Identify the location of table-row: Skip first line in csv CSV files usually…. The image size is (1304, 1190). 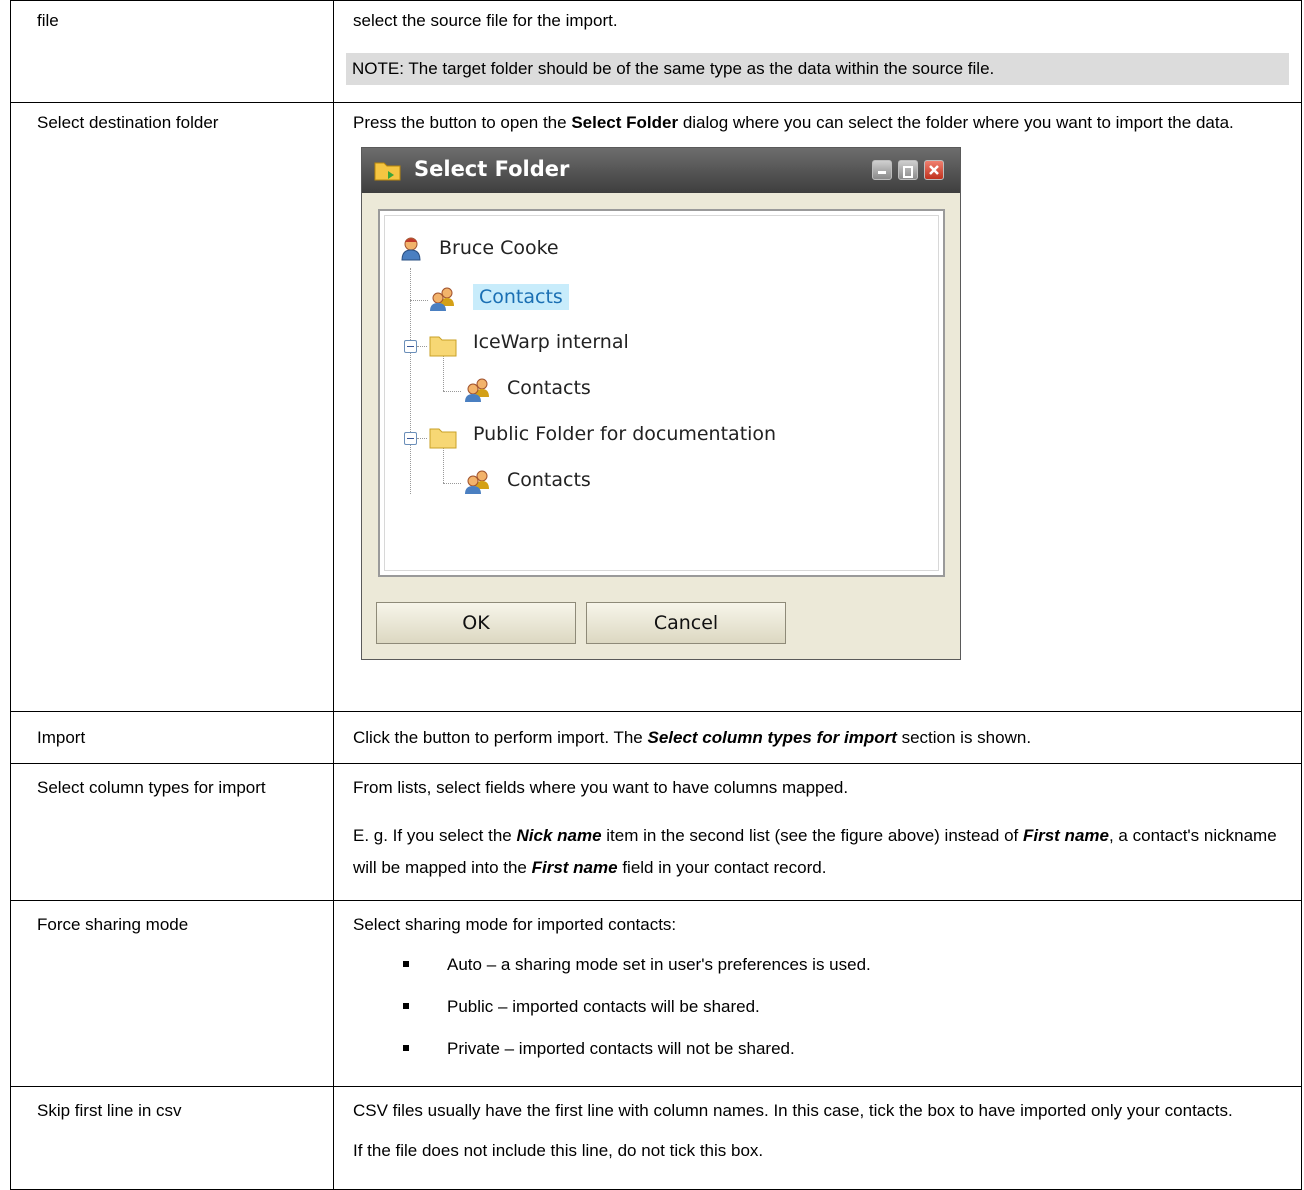
(656, 1138).